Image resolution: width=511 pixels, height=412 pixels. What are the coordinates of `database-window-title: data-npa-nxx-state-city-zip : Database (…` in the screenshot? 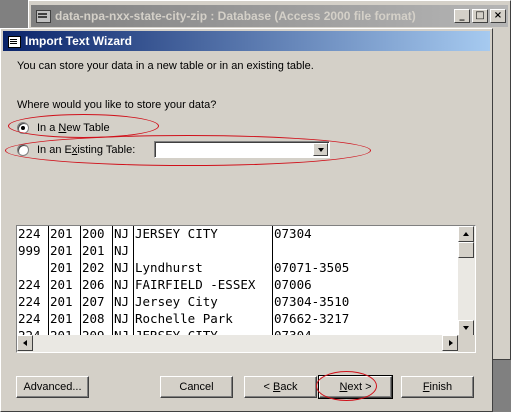 It's located at (235, 16).